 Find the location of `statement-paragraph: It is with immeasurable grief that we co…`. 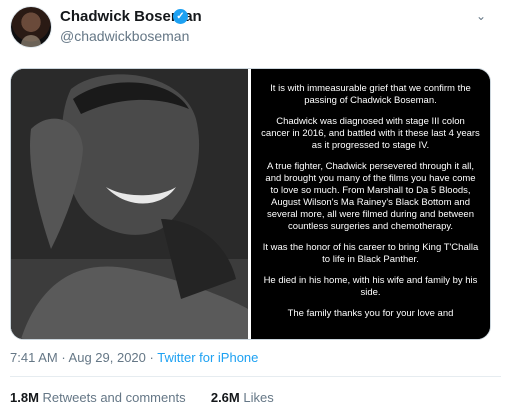

statement-paragraph: It is with immeasurable grief that we co… is located at coordinates (370, 94).